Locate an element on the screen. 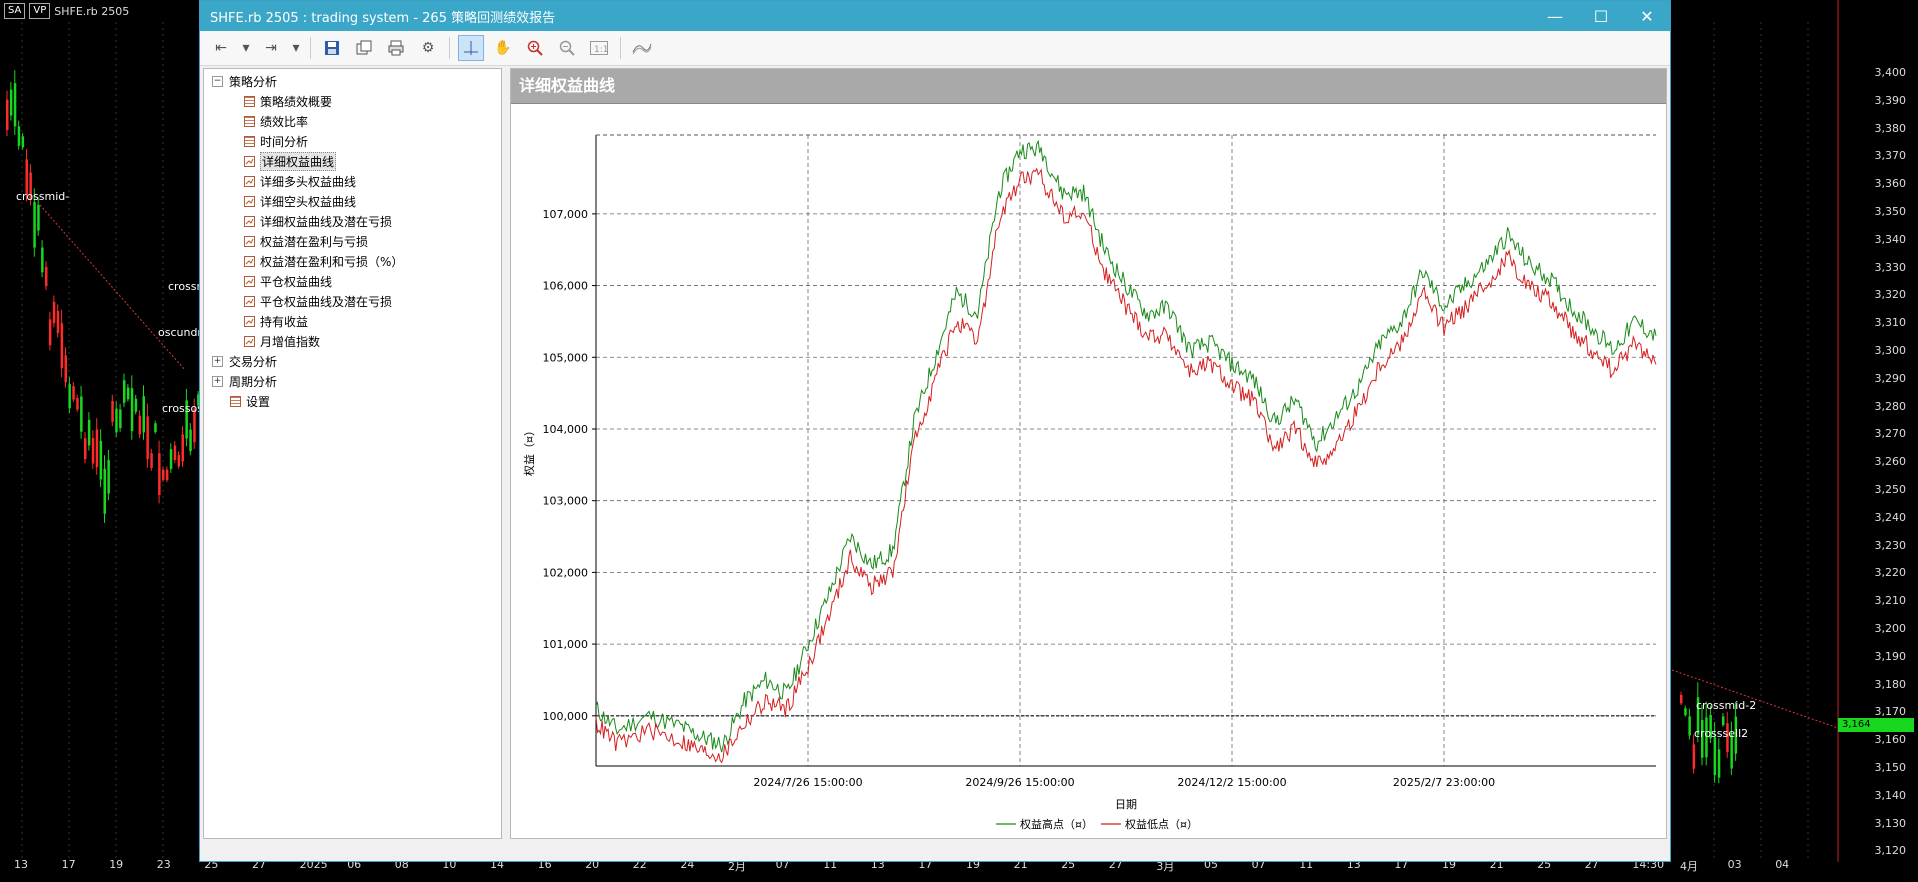 Image resolution: width=1918 pixels, height=882 pixels. chart-style-icon is located at coordinates (642, 48).